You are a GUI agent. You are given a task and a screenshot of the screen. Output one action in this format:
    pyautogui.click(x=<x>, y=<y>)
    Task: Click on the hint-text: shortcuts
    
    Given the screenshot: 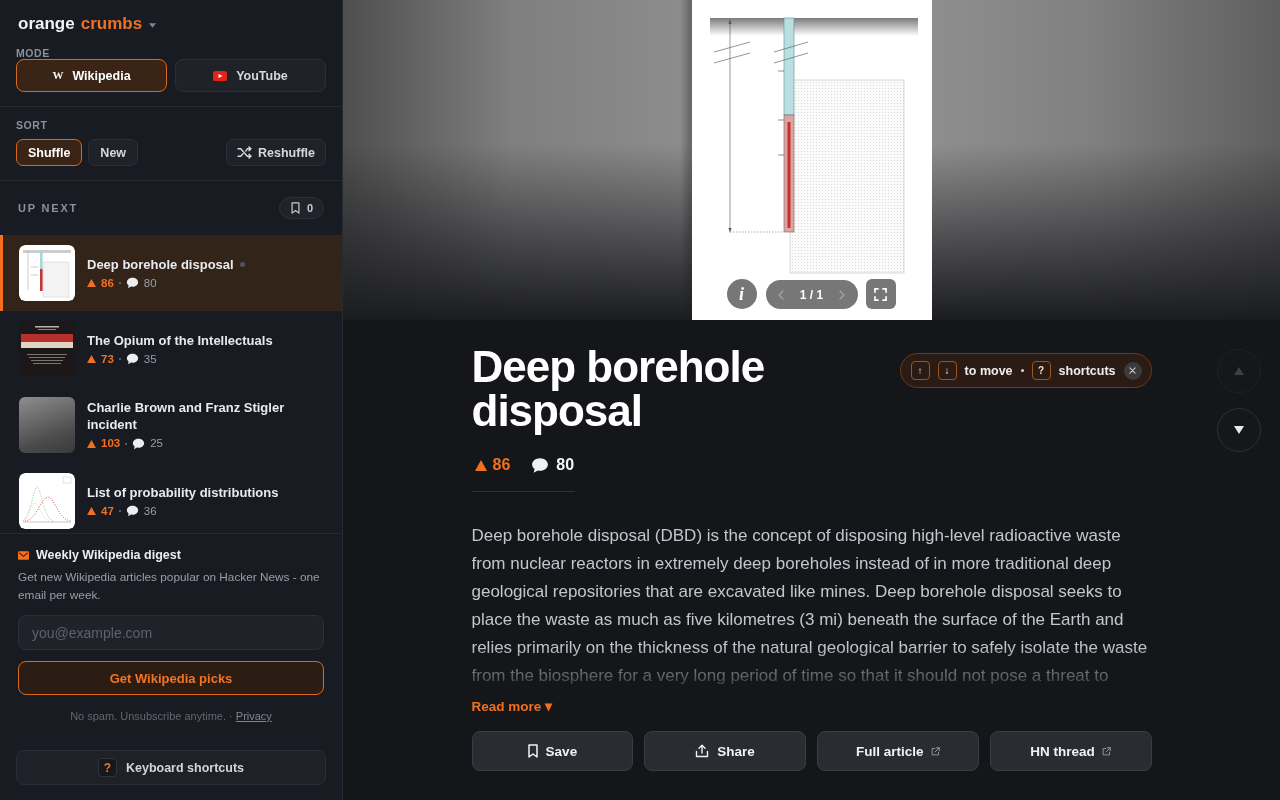 What is the action you would take?
    pyautogui.click(x=1087, y=370)
    